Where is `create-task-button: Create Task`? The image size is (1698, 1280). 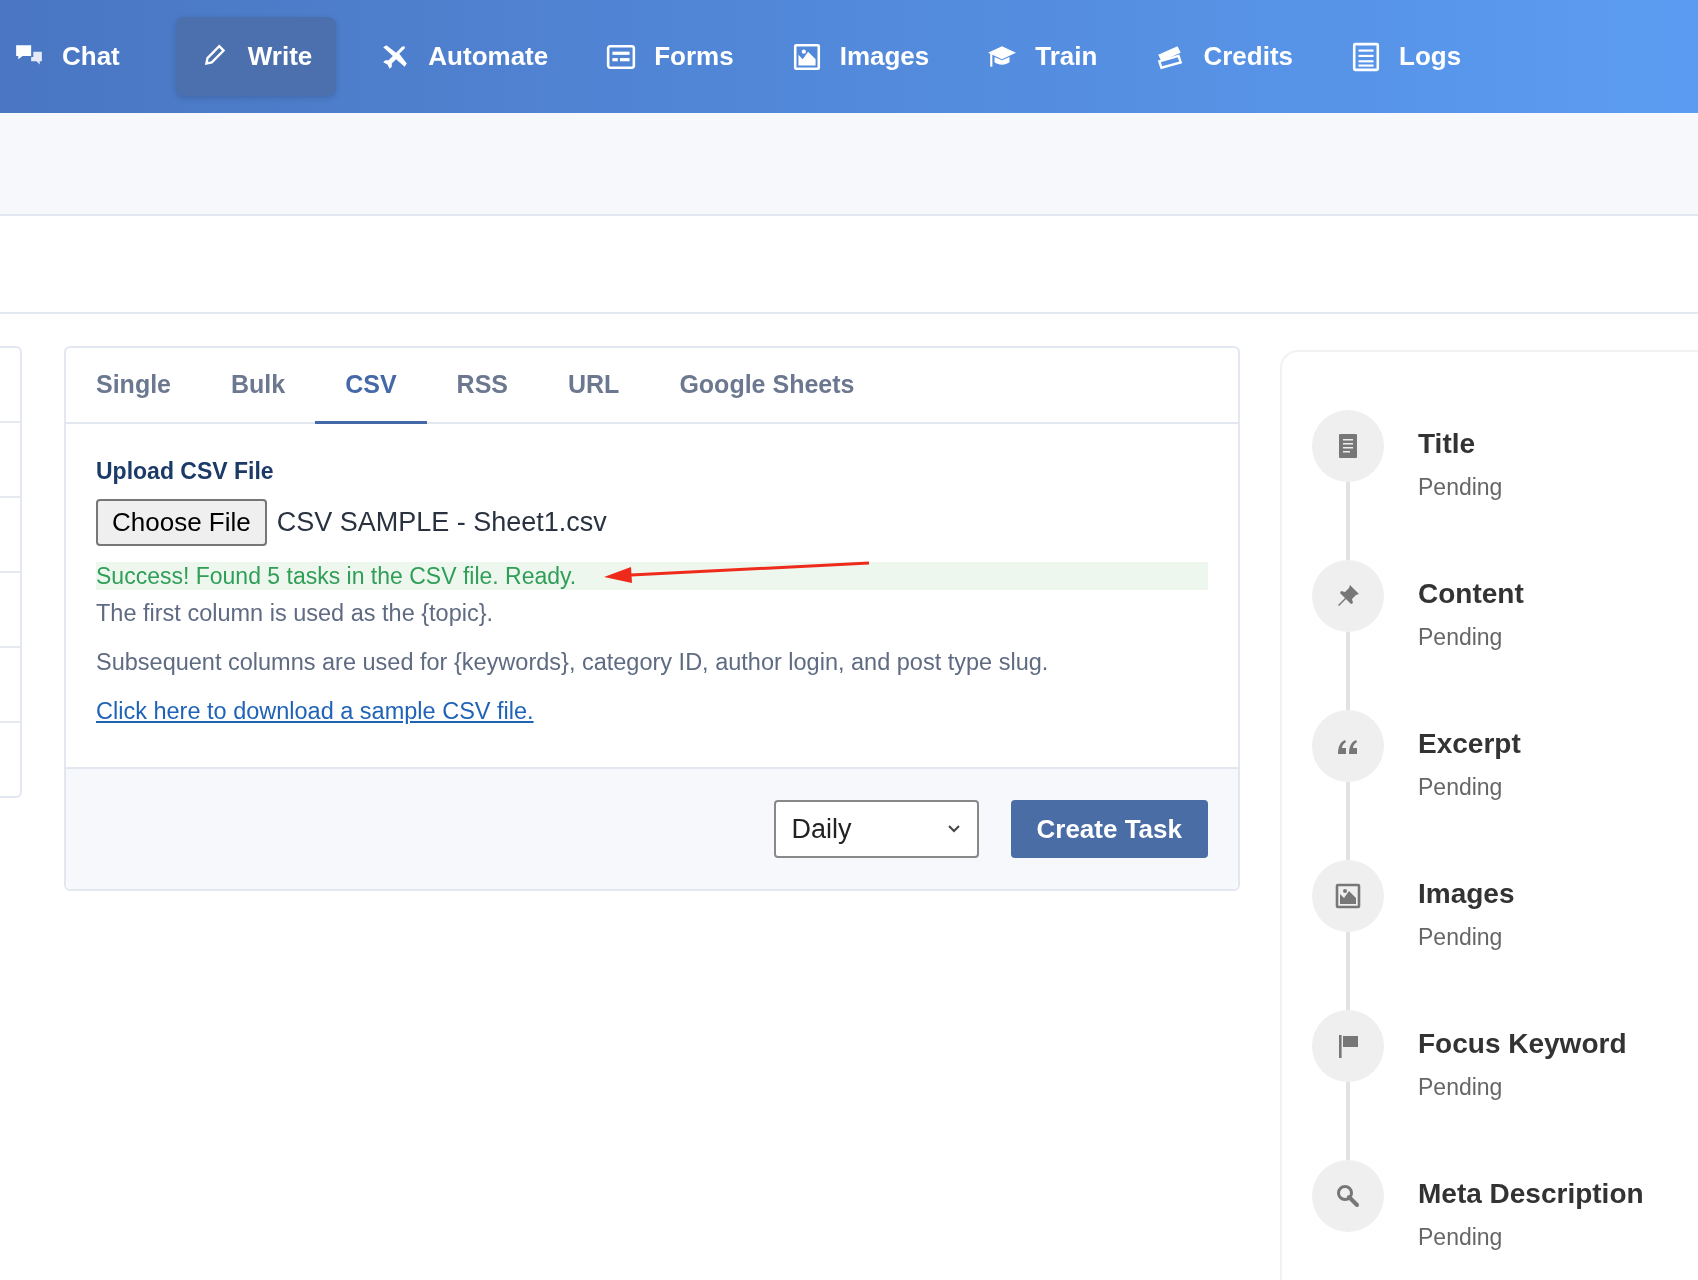 create-task-button: Create Task is located at coordinates (1109, 829).